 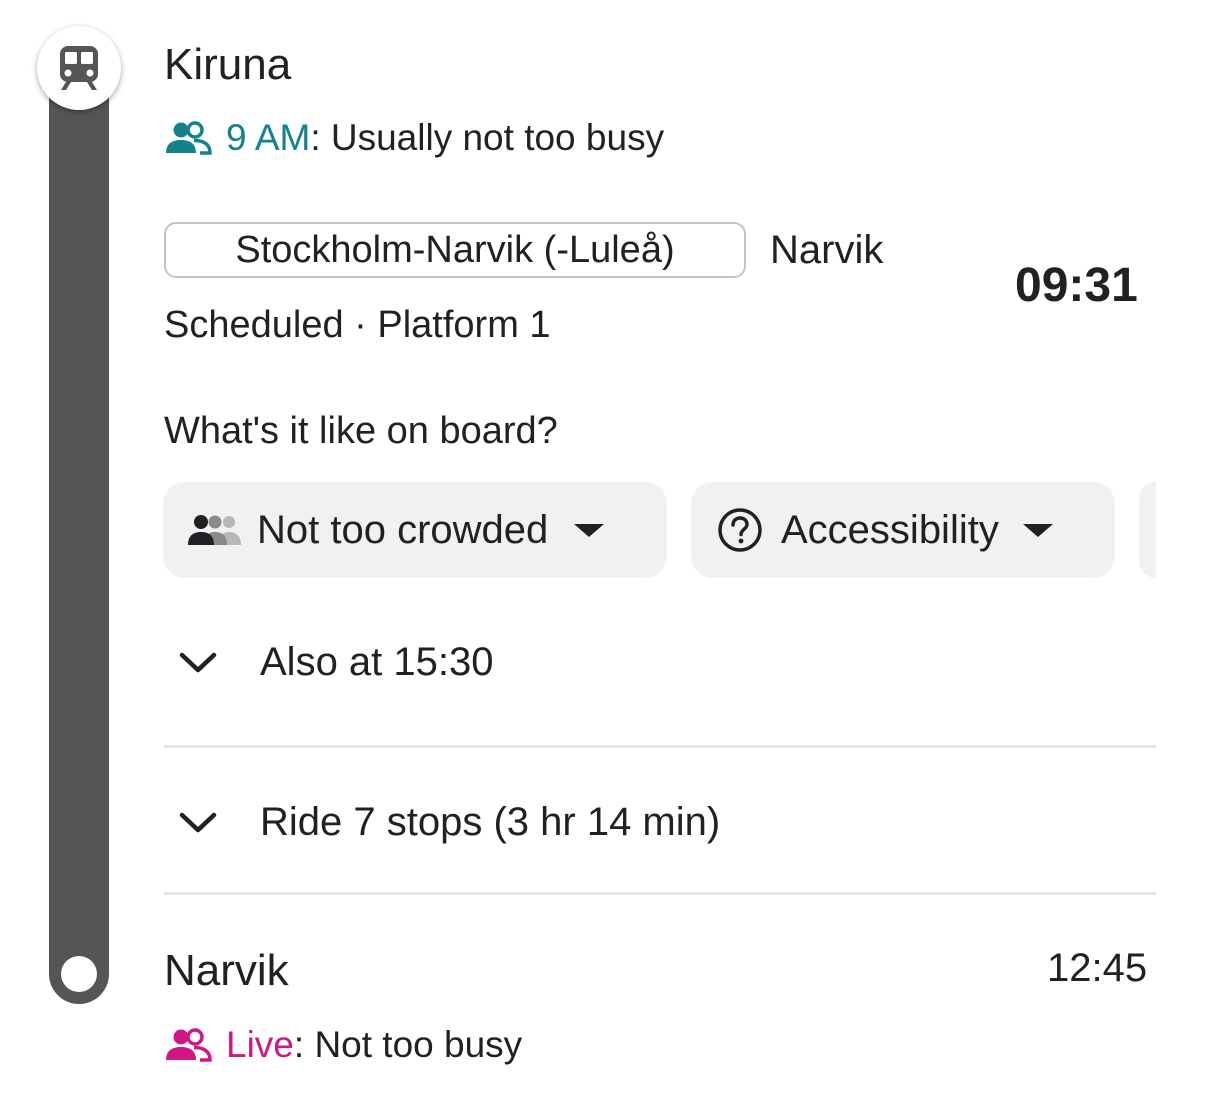 I want to click on crowdedness-chip: Not too crowded, so click(x=415, y=530).